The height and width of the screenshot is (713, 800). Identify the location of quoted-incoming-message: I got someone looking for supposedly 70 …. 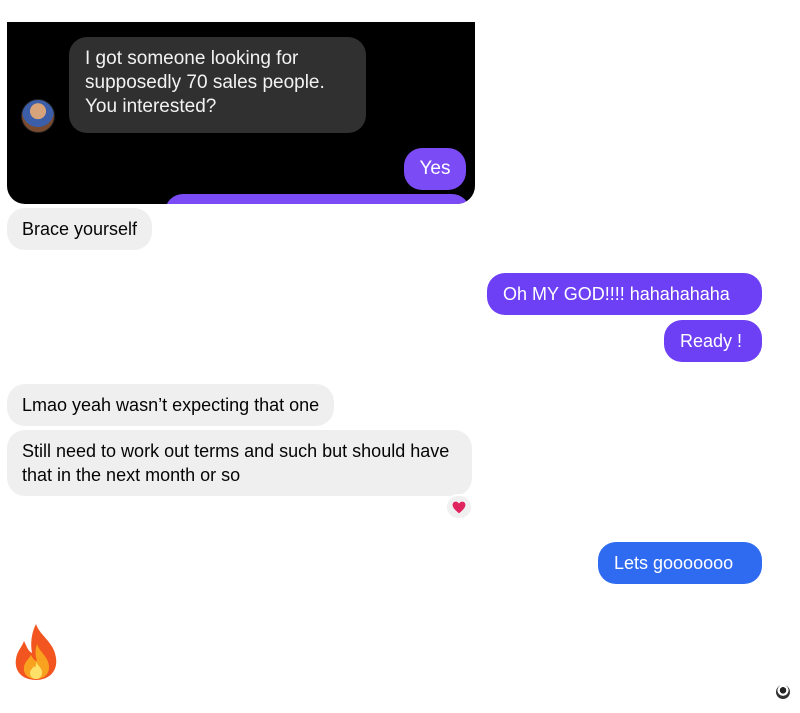
(217, 85).